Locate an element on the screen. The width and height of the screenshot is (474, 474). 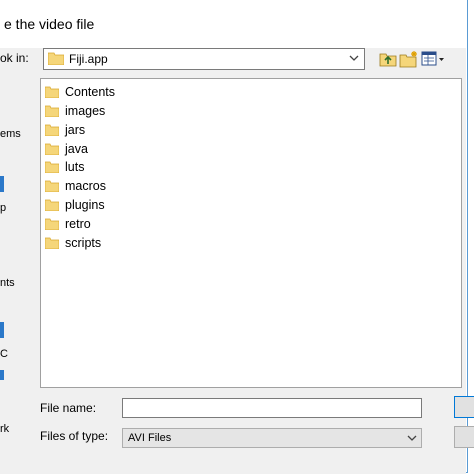
files-of-type-label: Files of type: is located at coordinates (74, 436).